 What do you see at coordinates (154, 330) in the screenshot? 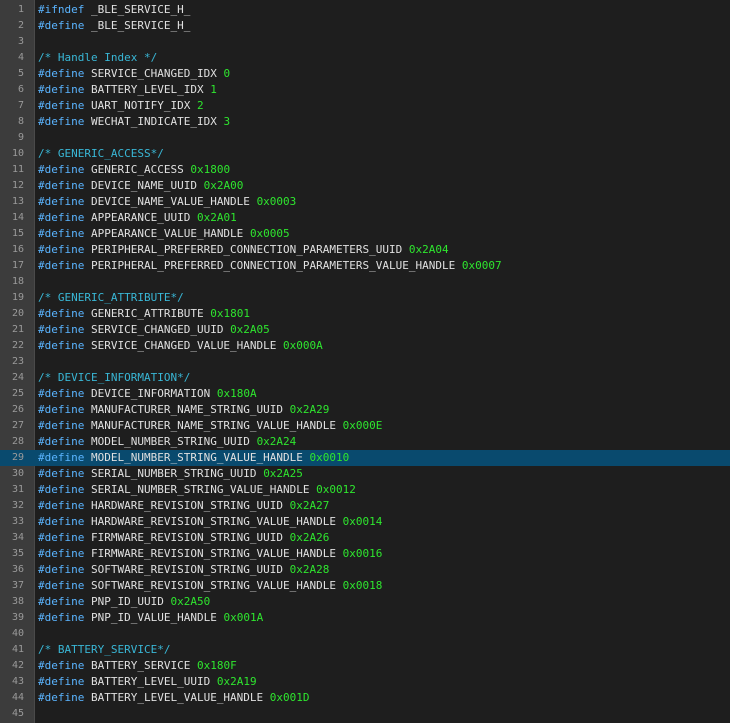
I see `code-text: #define SERVICE_CHANGED_UUID 0x2A05` at bounding box center [154, 330].